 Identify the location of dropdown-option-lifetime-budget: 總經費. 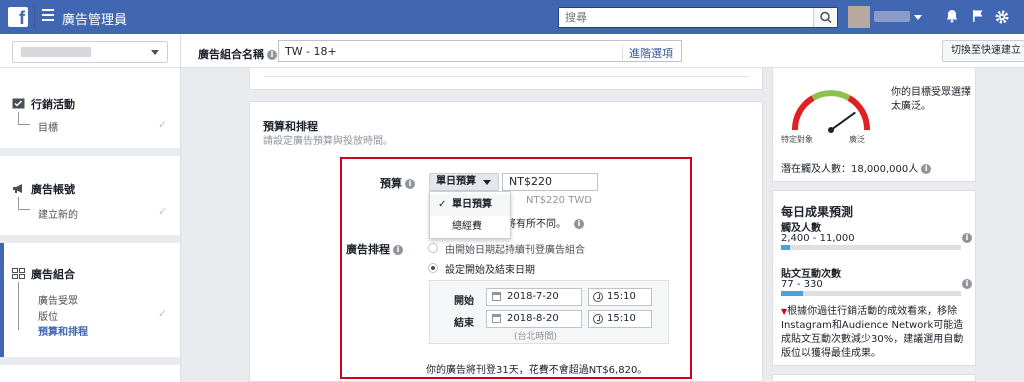
(470, 227).